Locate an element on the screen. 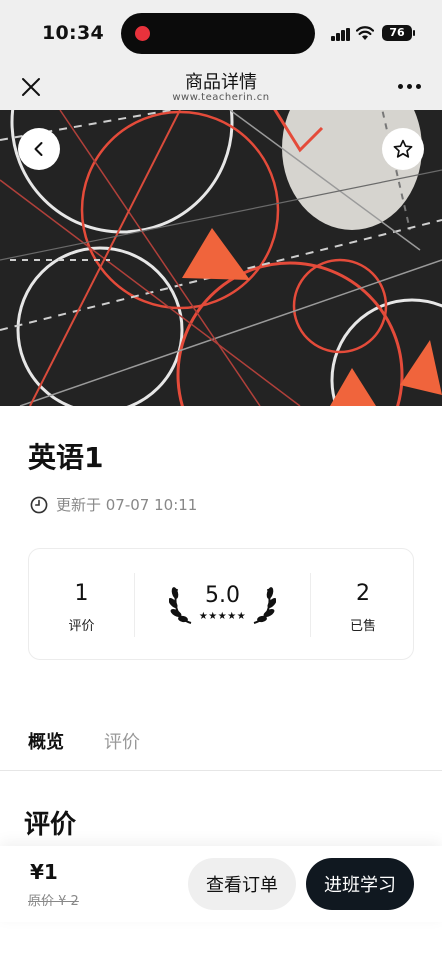 The image size is (442, 960). recording-indicator-icon is located at coordinates (142, 33).